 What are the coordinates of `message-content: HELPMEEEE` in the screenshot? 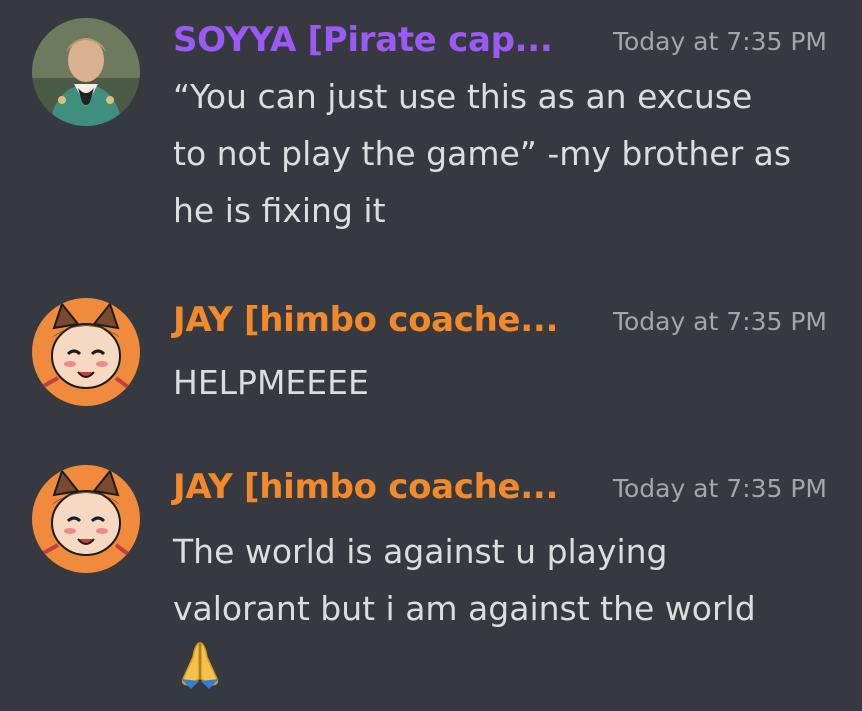 It's located at (508, 382).